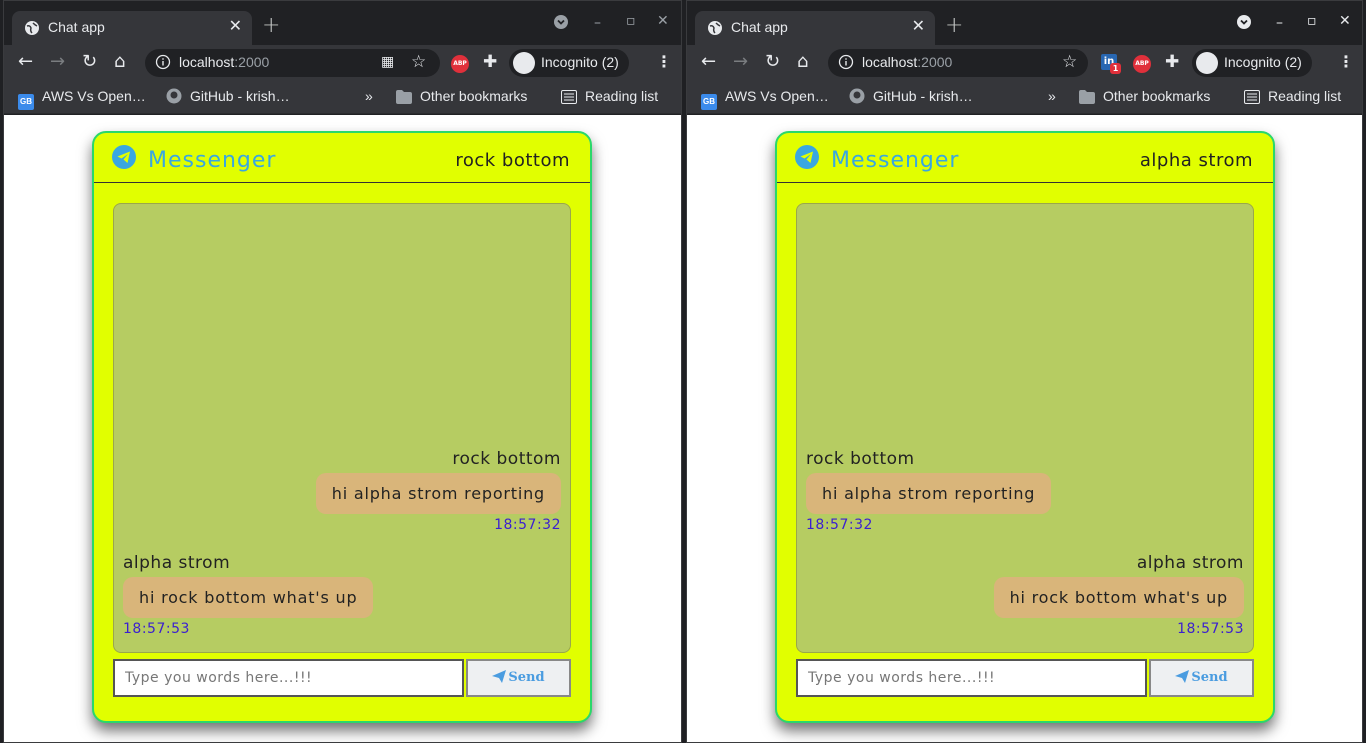 The height and width of the screenshot is (743, 1366). What do you see at coordinates (839, 525) in the screenshot?
I see `message-time: 18:57:32` at bounding box center [839, 525].